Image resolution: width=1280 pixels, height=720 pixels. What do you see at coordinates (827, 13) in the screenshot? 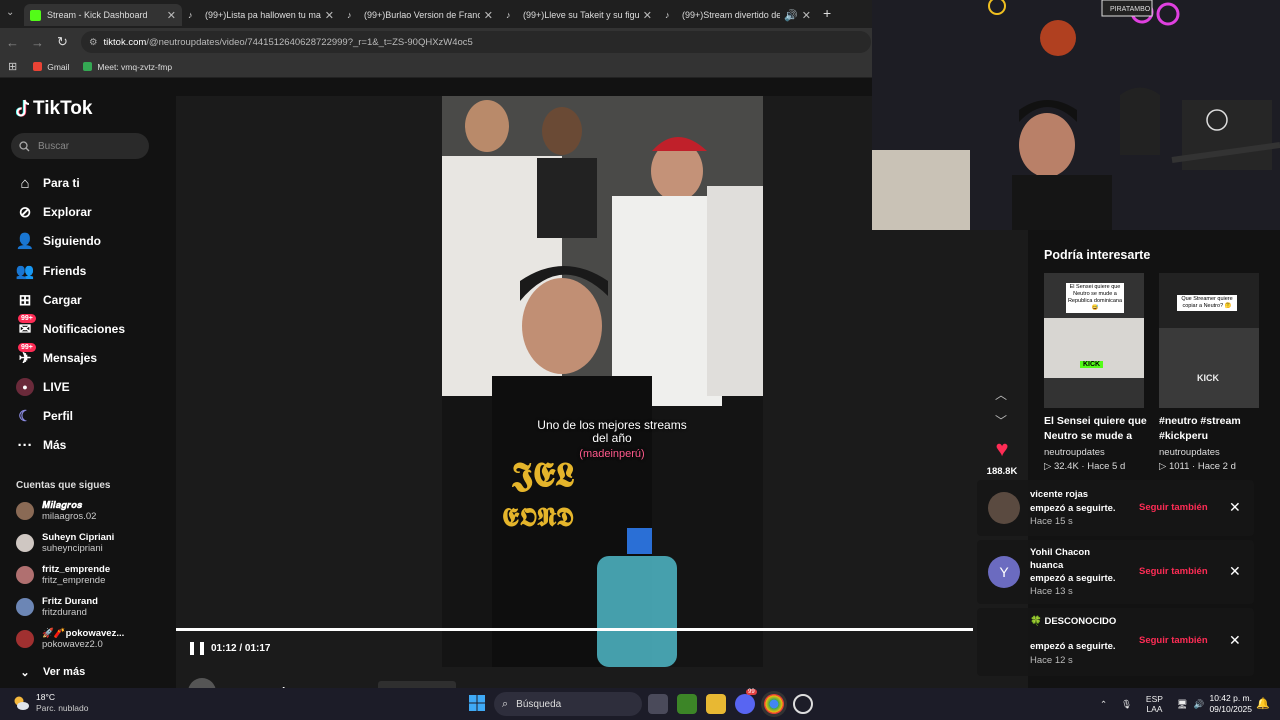
I see `new-tab-button: +` at bounding box center [827, 13].